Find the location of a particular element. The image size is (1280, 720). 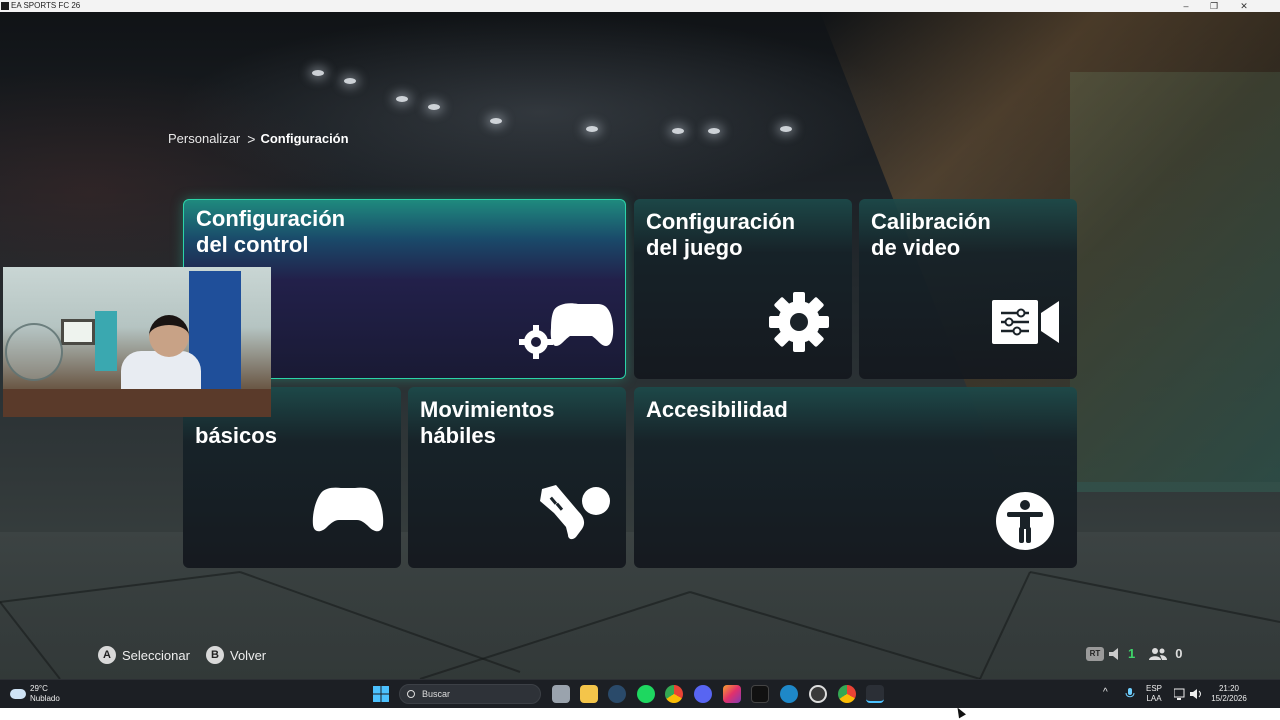

task-view-icon is located at coordinates (561, 694).